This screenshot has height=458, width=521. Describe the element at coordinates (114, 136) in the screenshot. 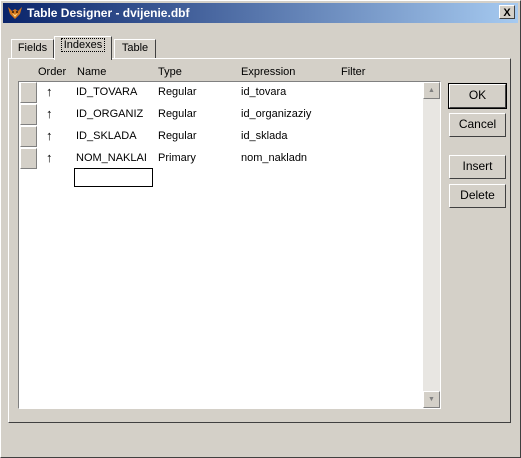

I see `index-name-cell: ID_SKLADA` at that location.